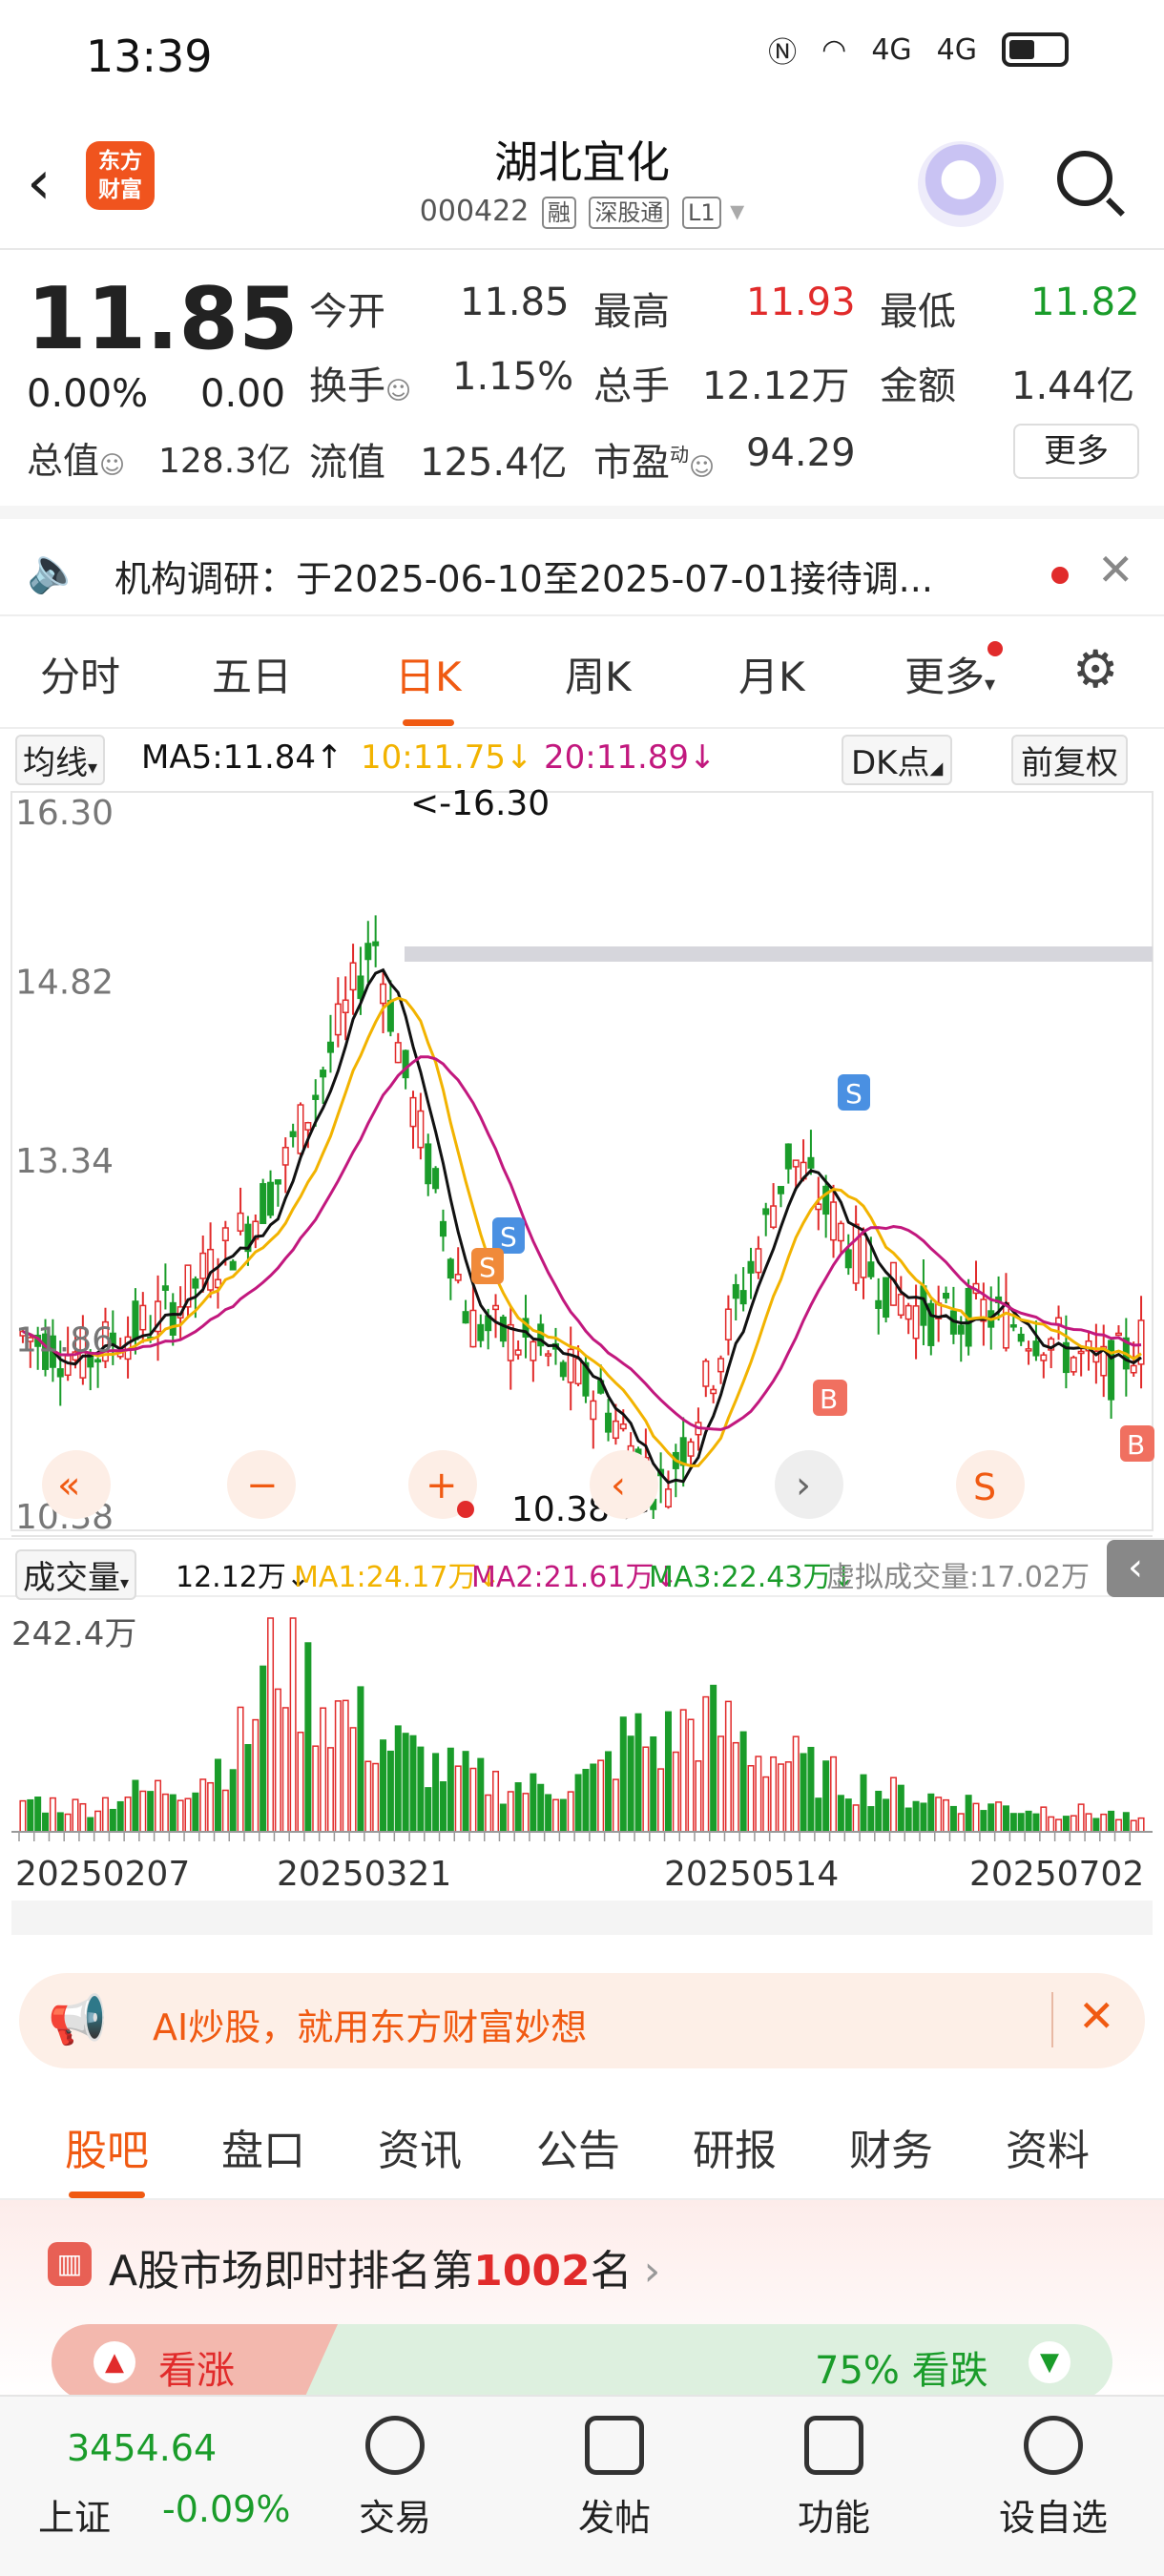  I want to click on nav-functions: 功能, so click(834, 2478).